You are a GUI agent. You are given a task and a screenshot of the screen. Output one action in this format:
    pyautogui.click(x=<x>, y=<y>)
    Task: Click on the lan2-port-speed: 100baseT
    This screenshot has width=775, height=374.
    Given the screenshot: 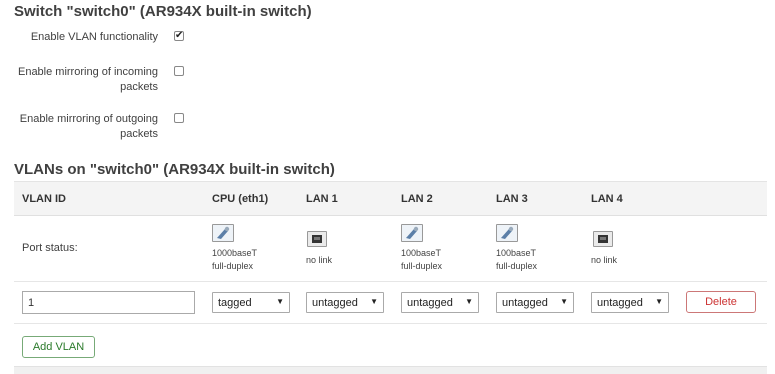 What is the action you would take?
    pyautogui.click(x=421, y=253)
    